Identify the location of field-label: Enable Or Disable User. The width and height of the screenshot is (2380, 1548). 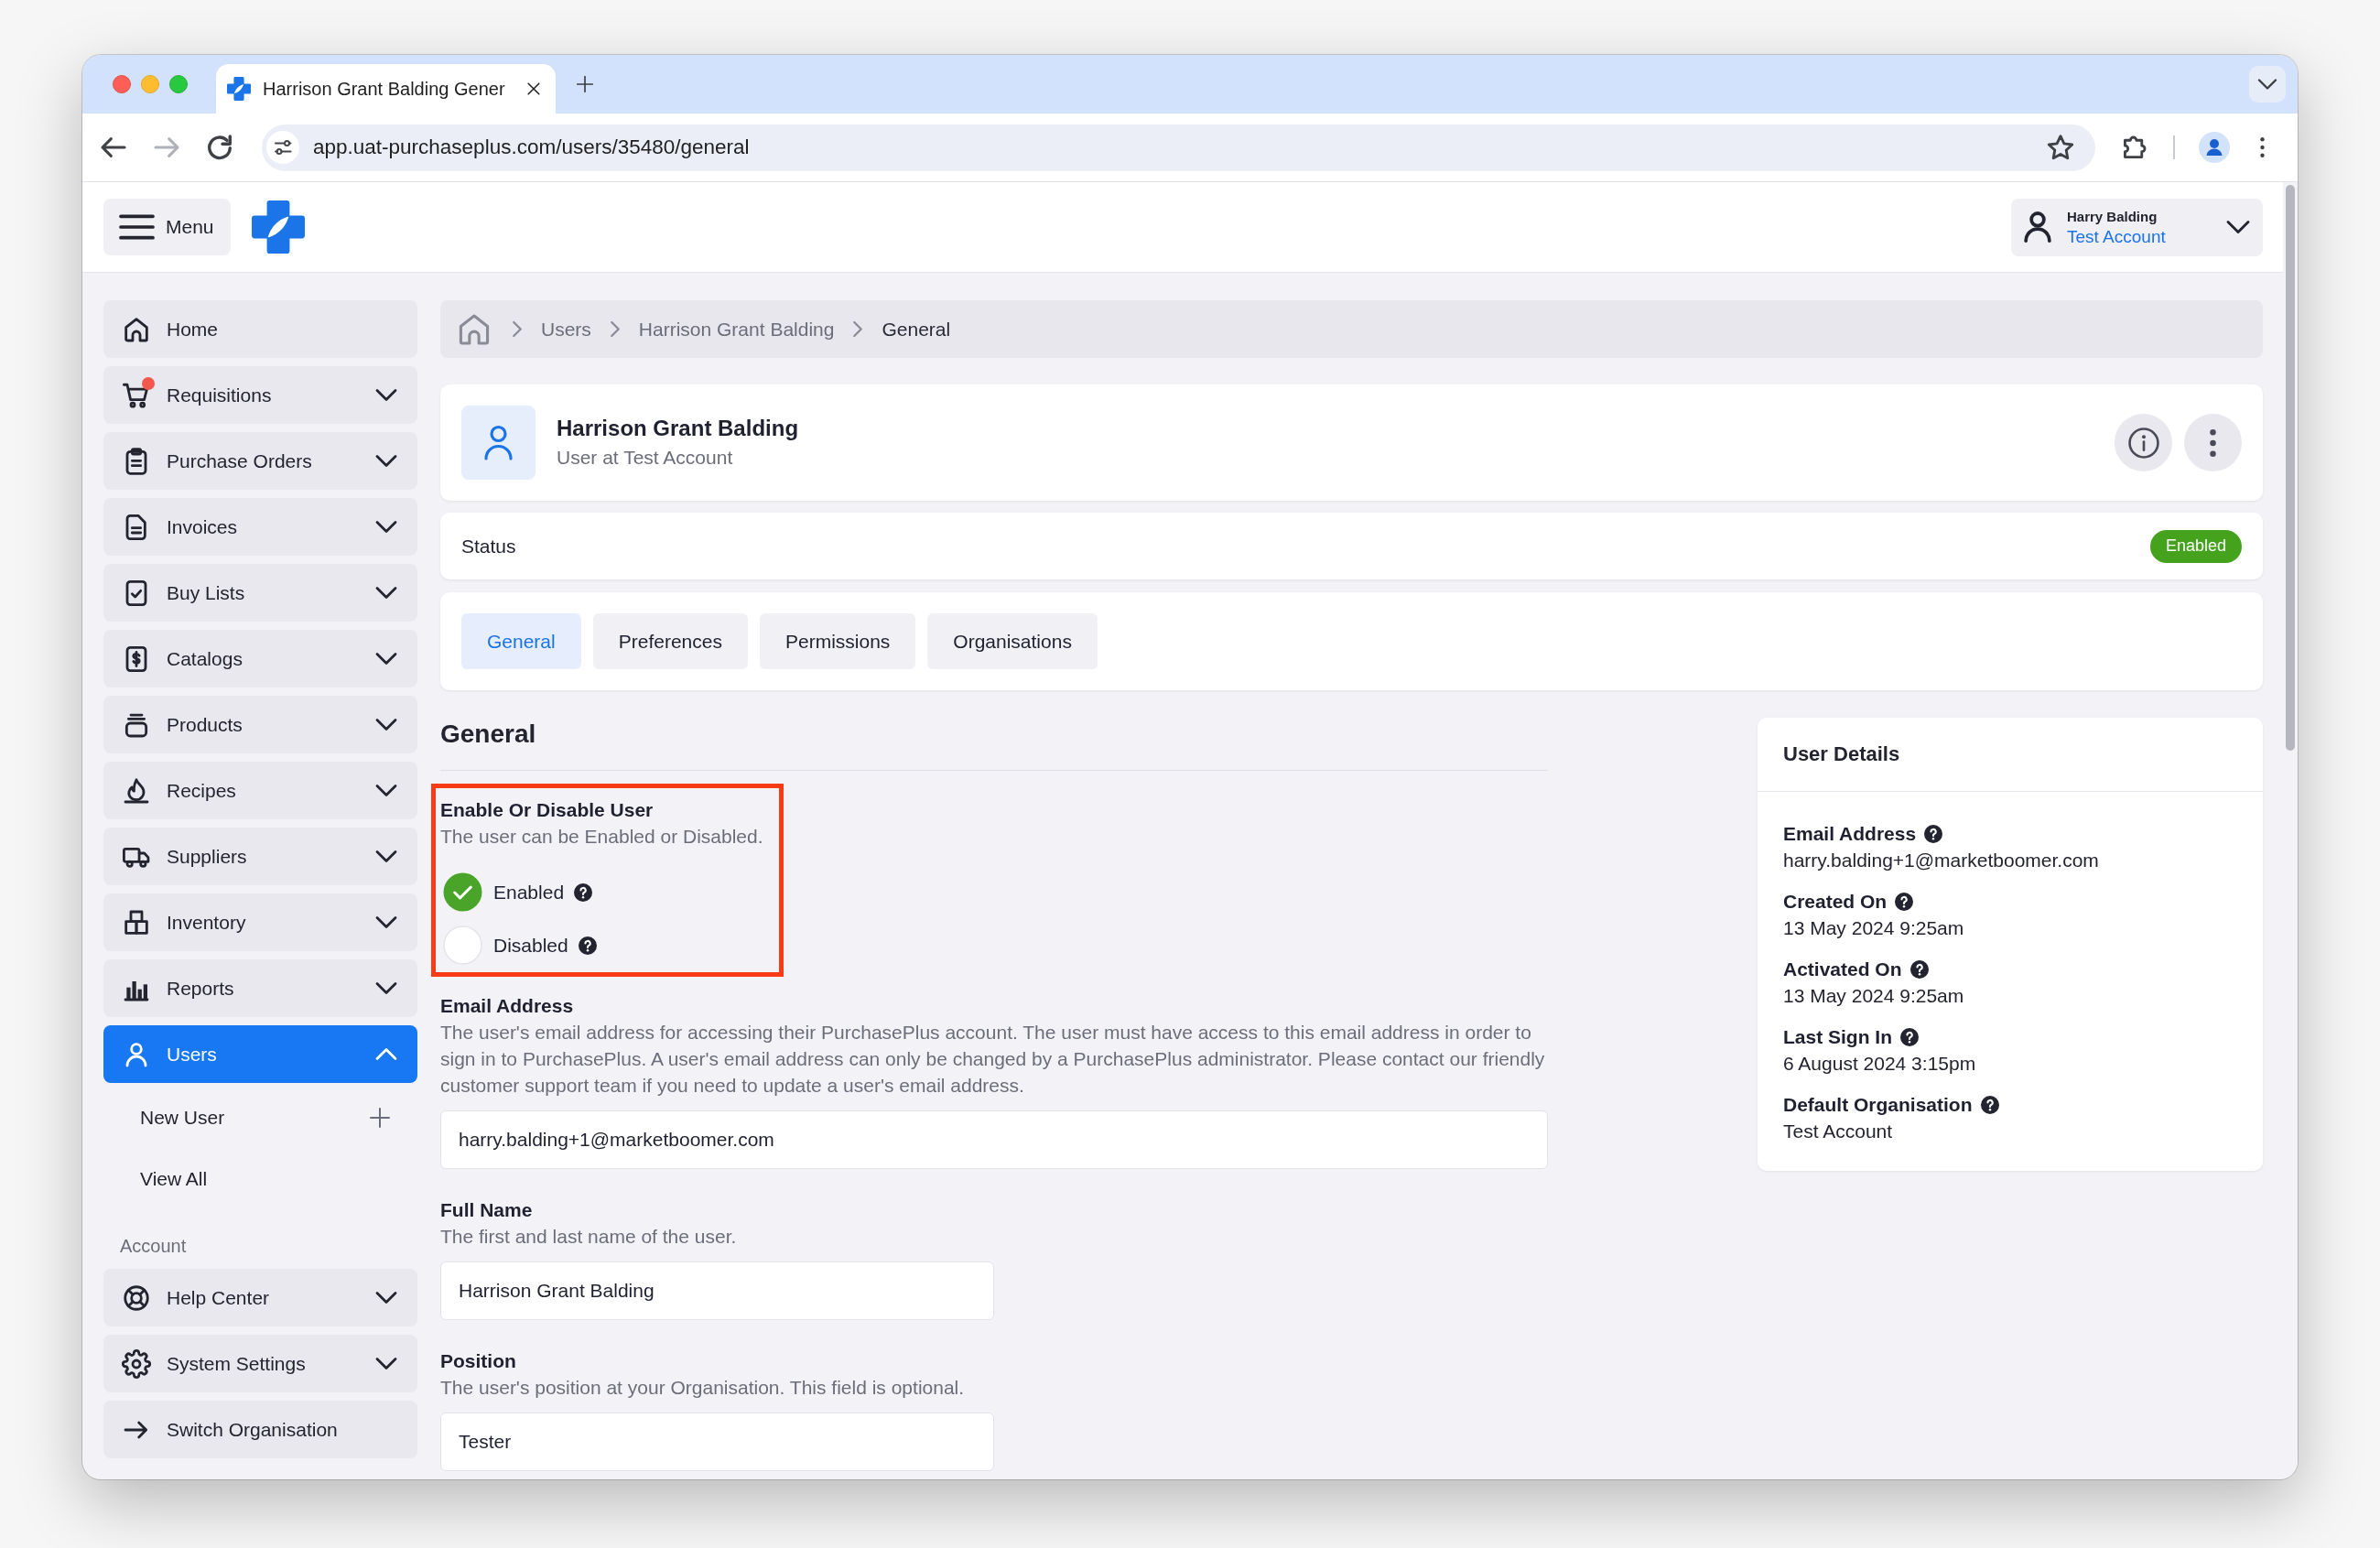
(547, 810).